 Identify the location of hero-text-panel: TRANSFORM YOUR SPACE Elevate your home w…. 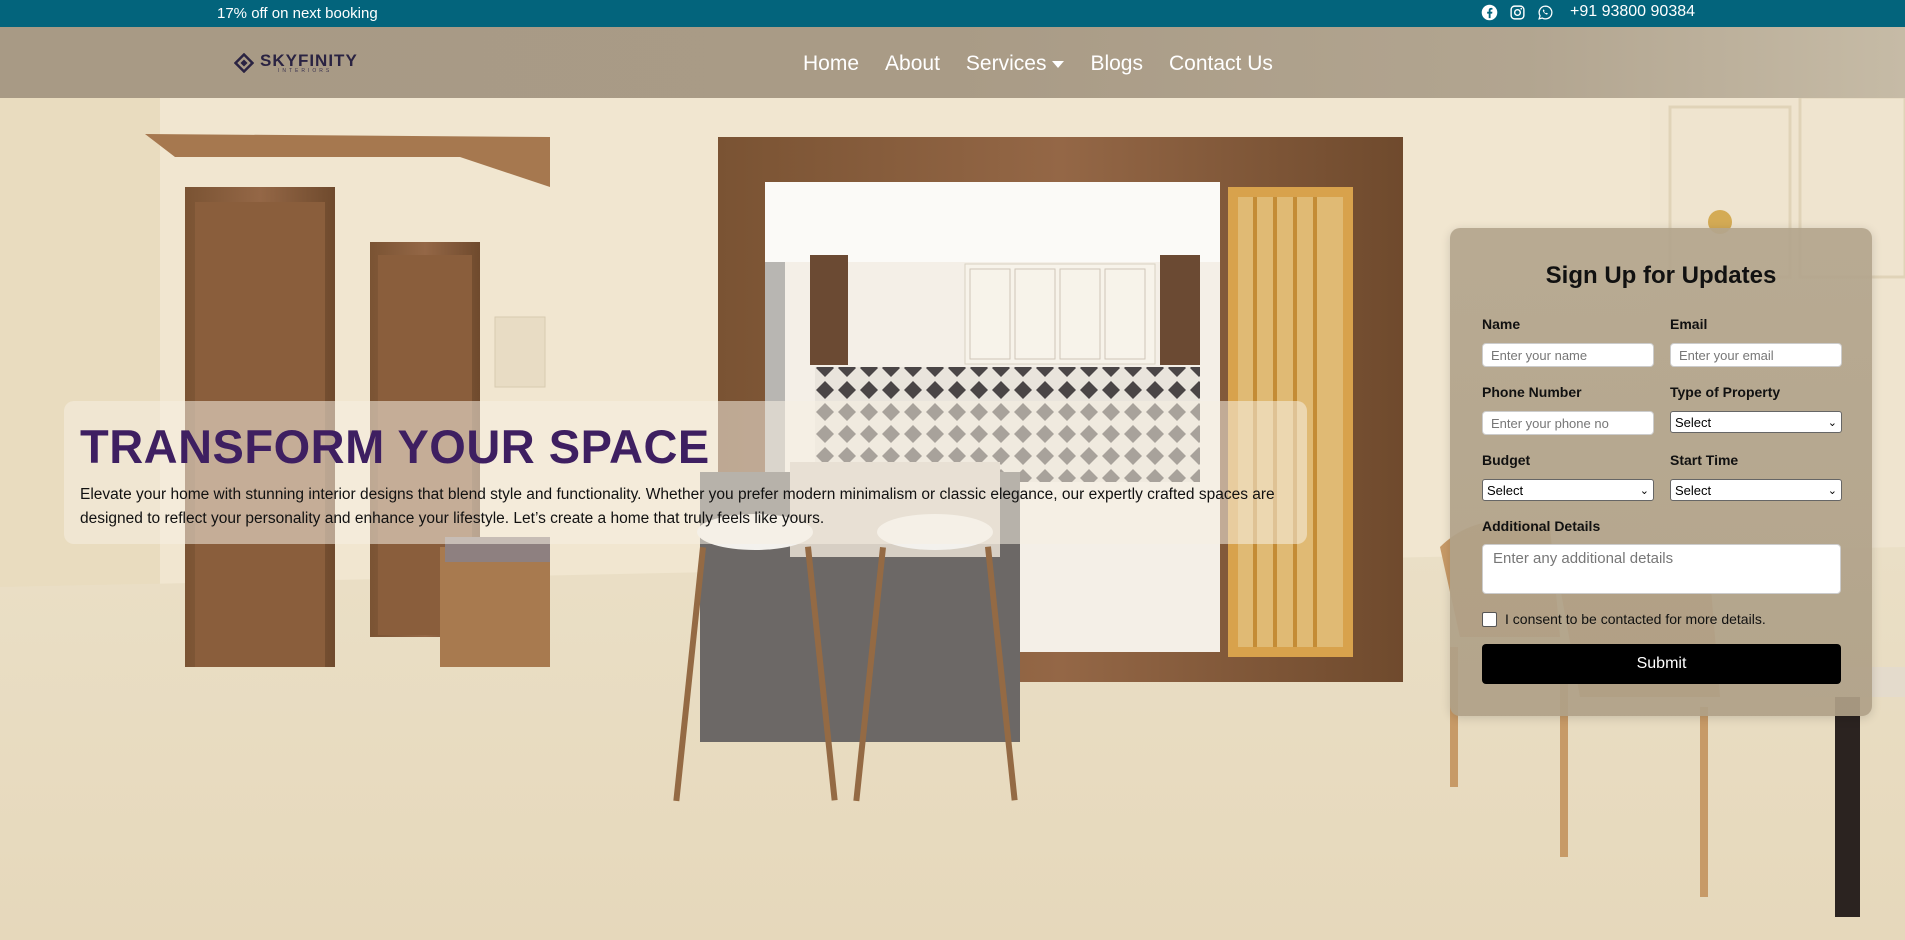
(685, 472).